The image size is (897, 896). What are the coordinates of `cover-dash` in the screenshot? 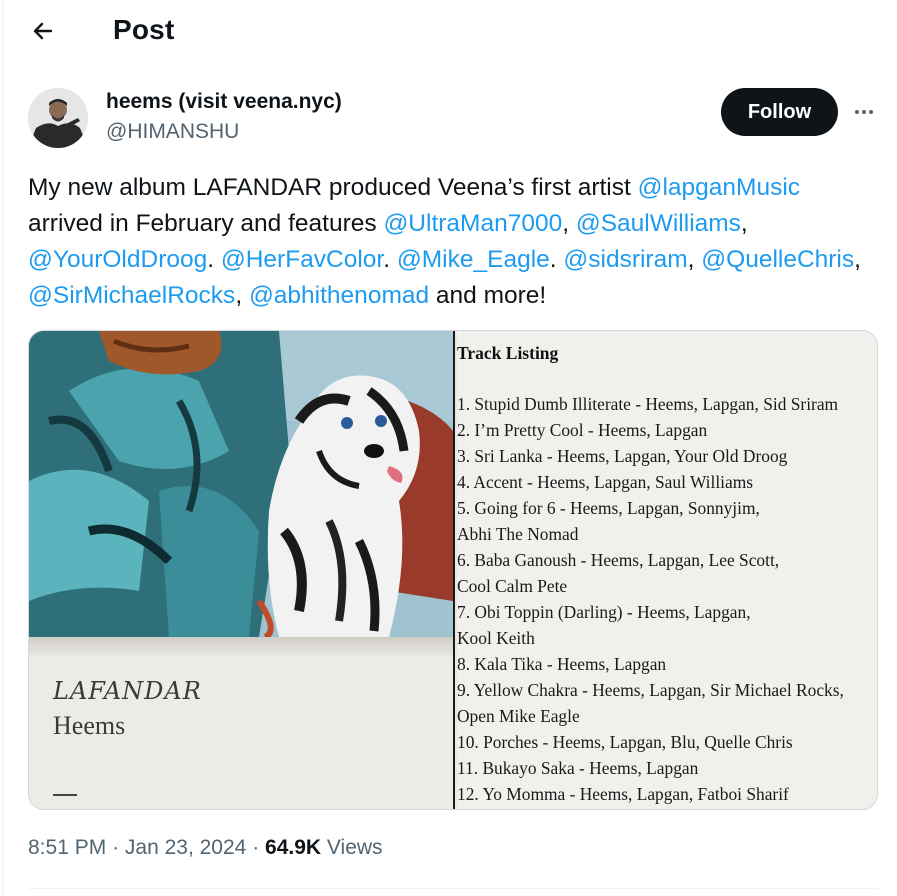 It's located at (65, 795).